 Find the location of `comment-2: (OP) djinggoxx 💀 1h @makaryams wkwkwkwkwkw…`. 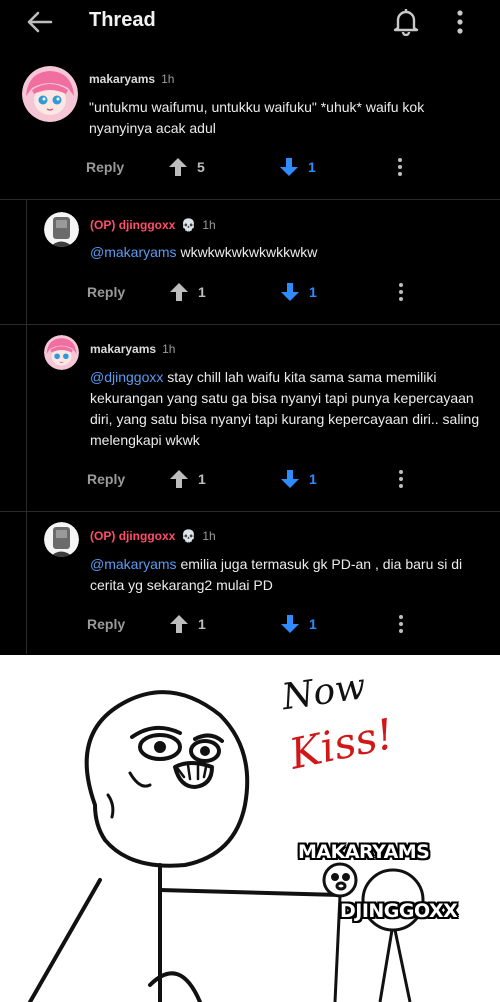

comment-2: (OP) djinggoxx 💀 1h @makaryams wkwkwkwkwkw… is located at coordinates (263, 262).